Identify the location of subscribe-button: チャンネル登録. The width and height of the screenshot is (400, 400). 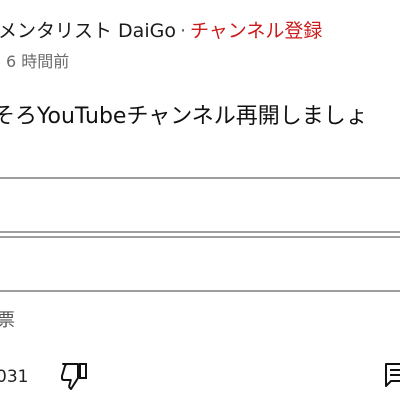
(256, 31).